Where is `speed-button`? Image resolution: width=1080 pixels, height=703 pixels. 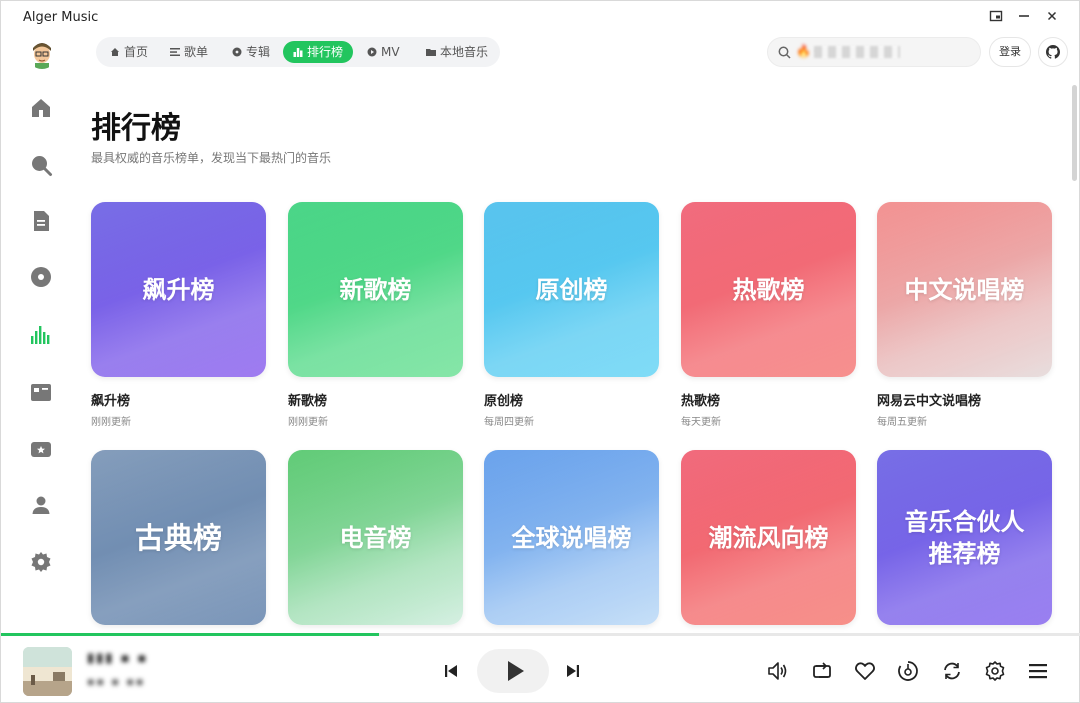 speed-button is located at coordinates (908, 673).